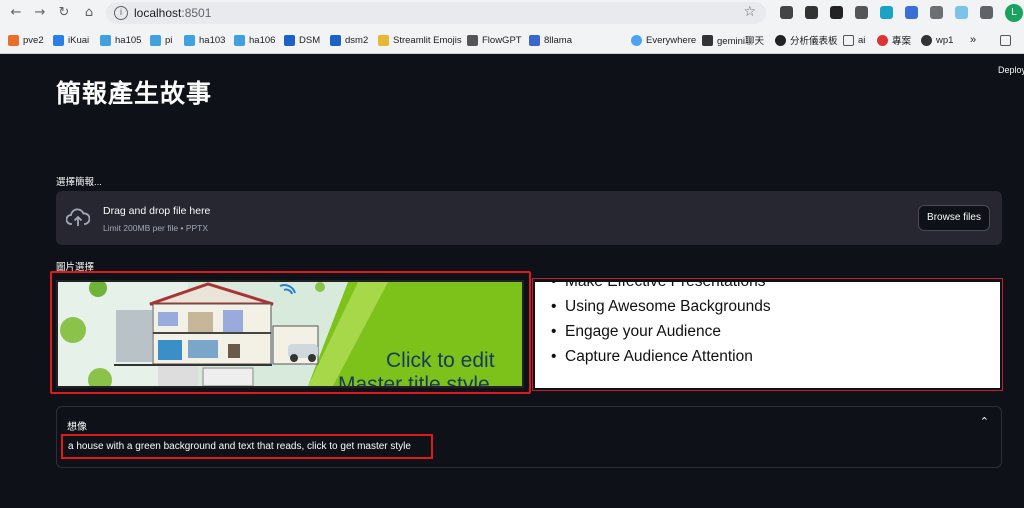 The image size is (1024, 508). What do you see at coordinates (120, 40) in the screenshot?
I see `bookmark-item: ha105` at bounding box center [120, 40].